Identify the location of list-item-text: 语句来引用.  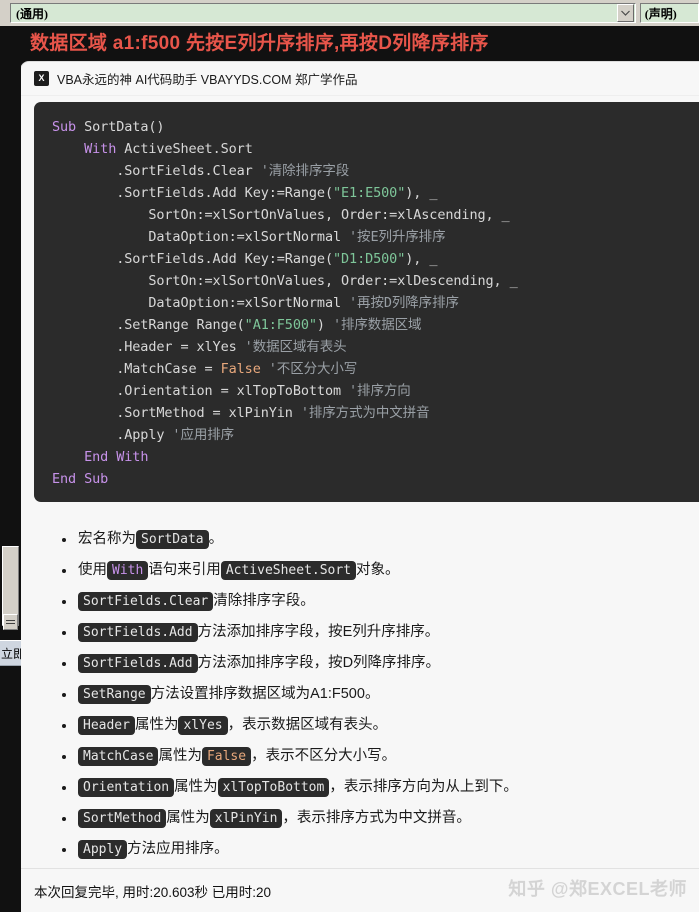
(184, 570).